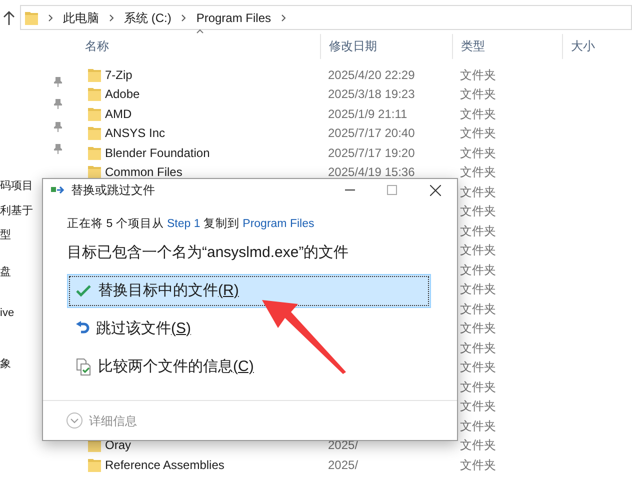  I want to click on breadcrumb: 此电脑, so click(81, 17).